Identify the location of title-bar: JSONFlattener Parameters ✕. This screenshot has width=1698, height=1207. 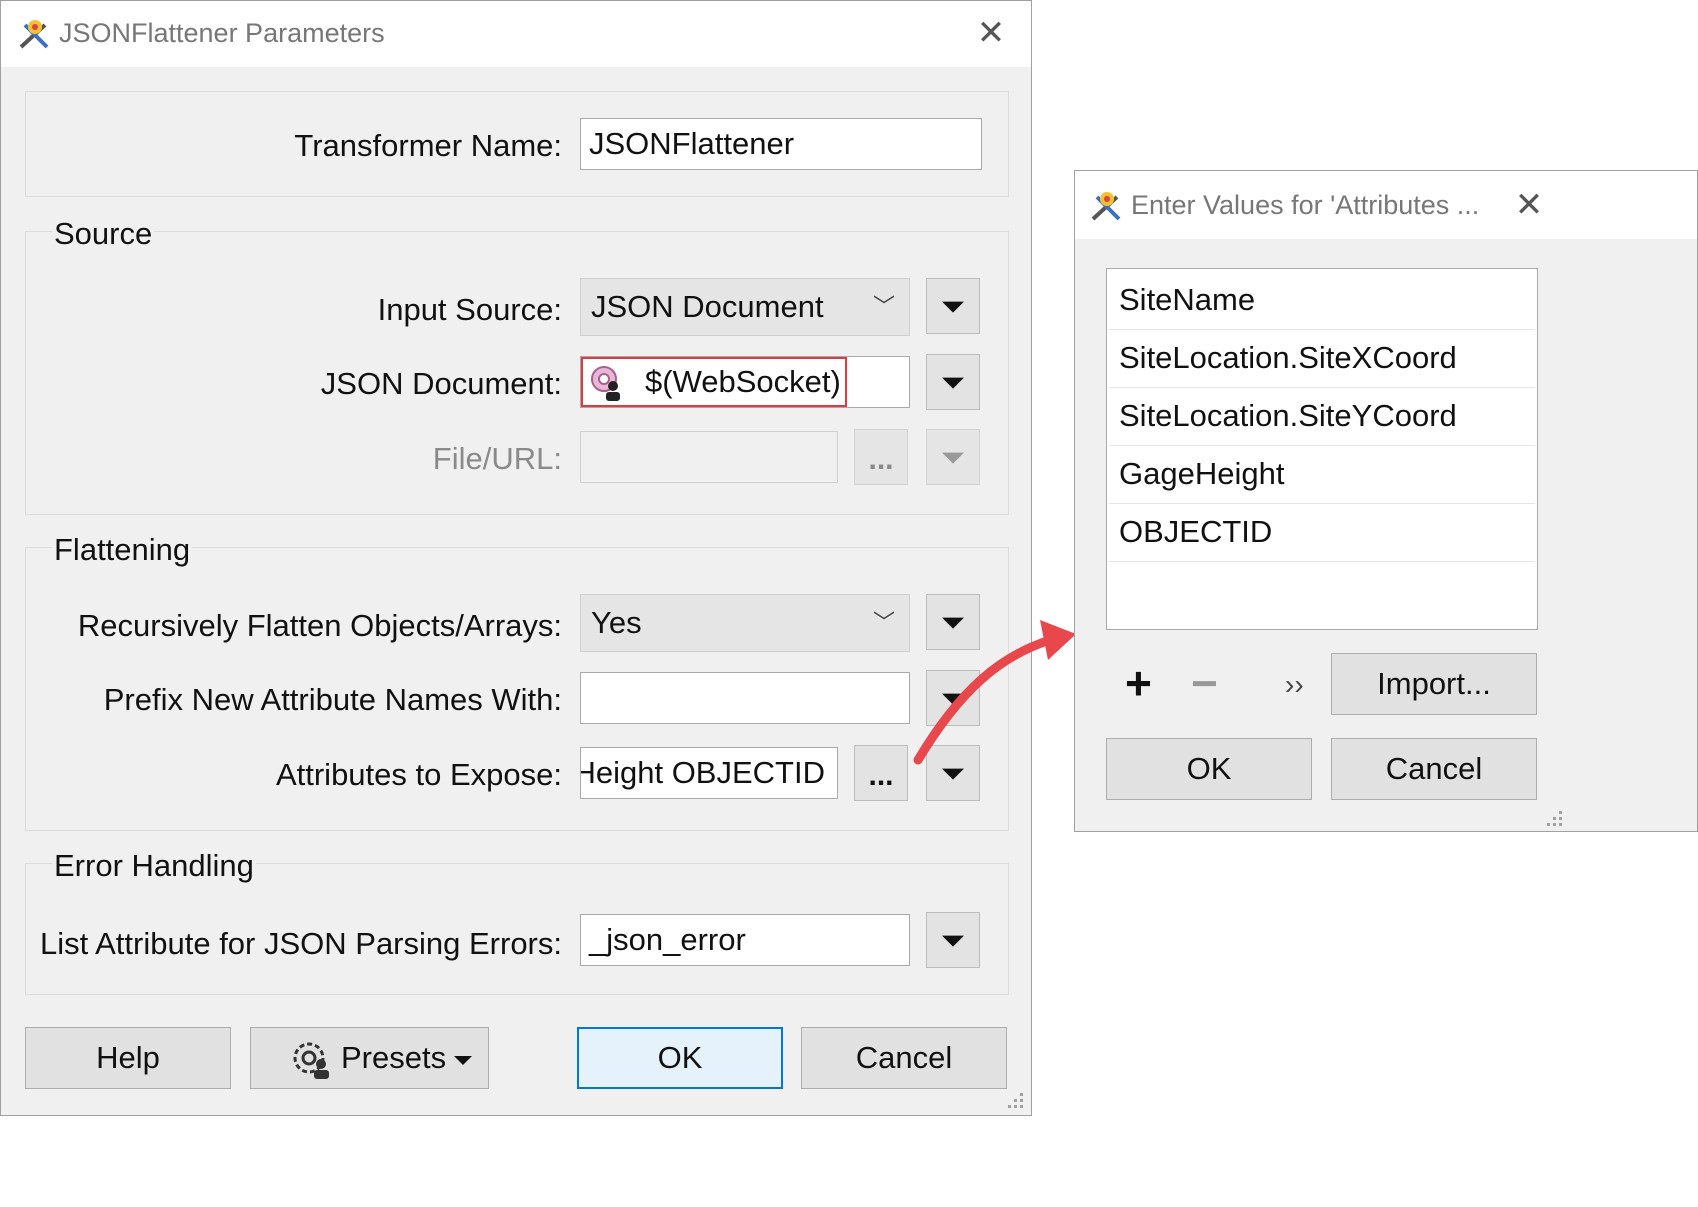
(516, 34).